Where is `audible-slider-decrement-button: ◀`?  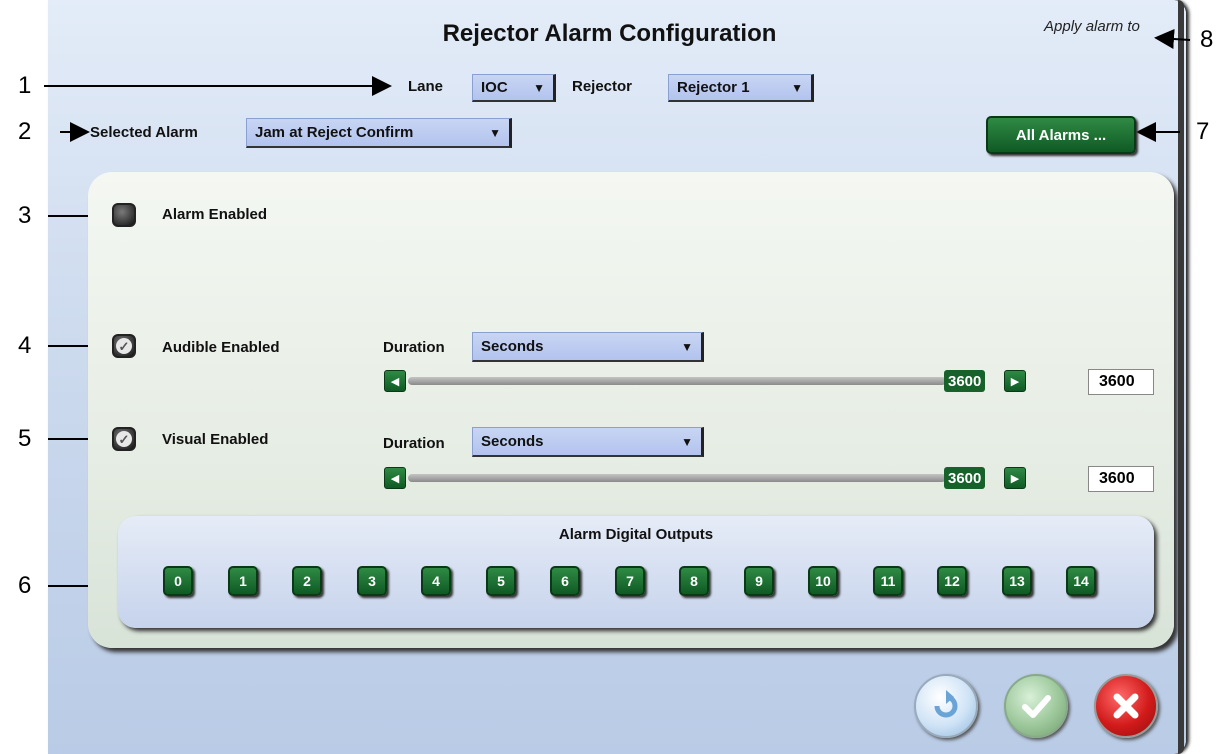
audible-slider-decrement-button: ◀ is located at coordinates (395, 381).